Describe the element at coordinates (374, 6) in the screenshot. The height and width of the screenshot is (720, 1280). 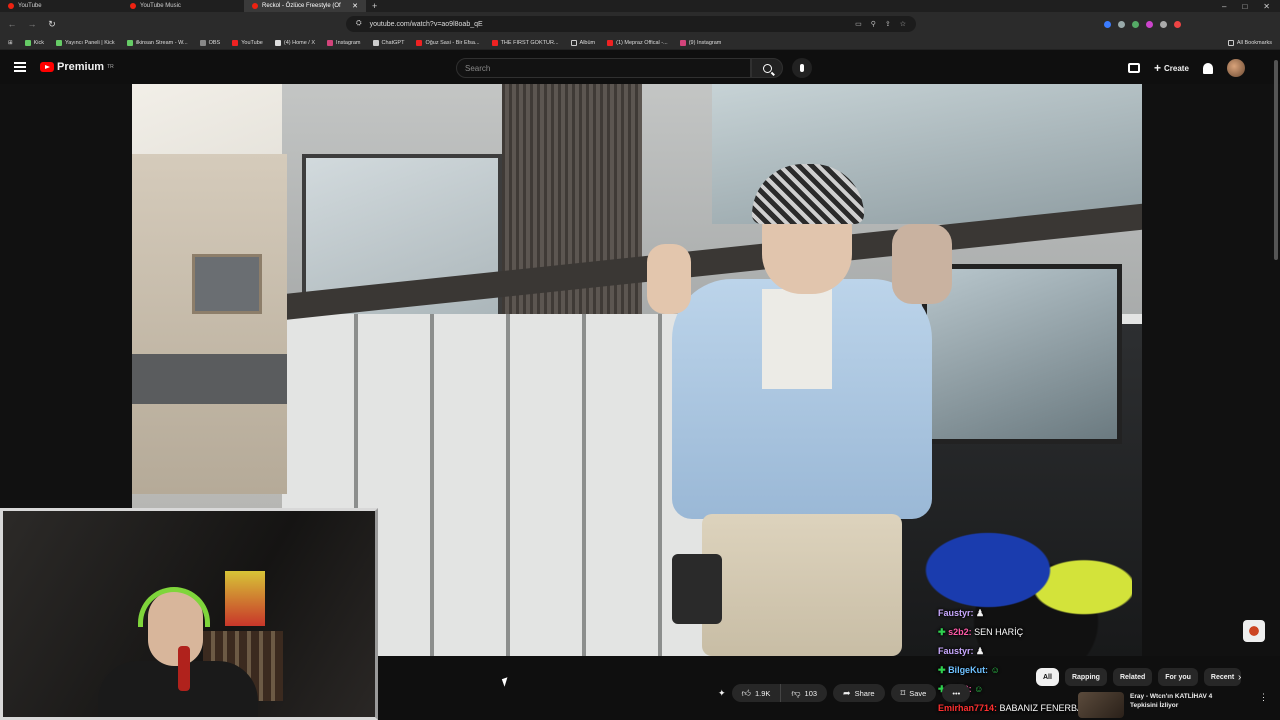
I see `new-tab-button: +` at that location.